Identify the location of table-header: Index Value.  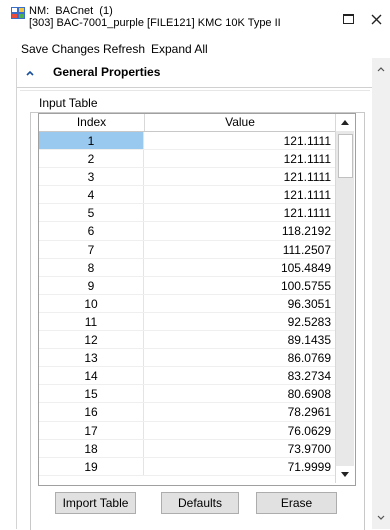
(187, 123).